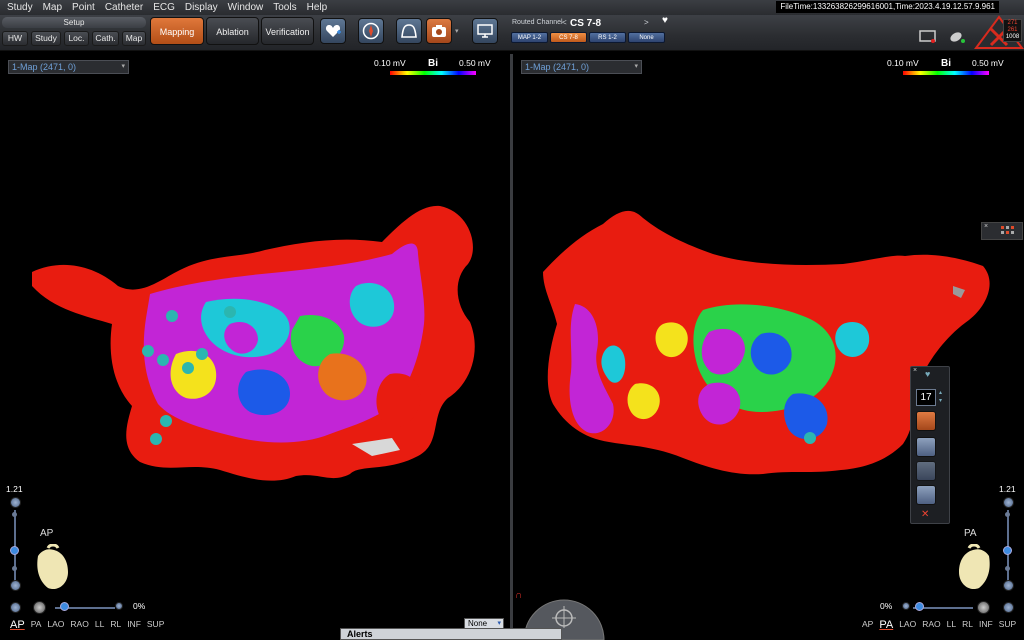 This screenshot has height=640, width=1024. Describe the element at coordinates (134, 38) in the screenshot. I see `setup-map-button: Map` at that location.